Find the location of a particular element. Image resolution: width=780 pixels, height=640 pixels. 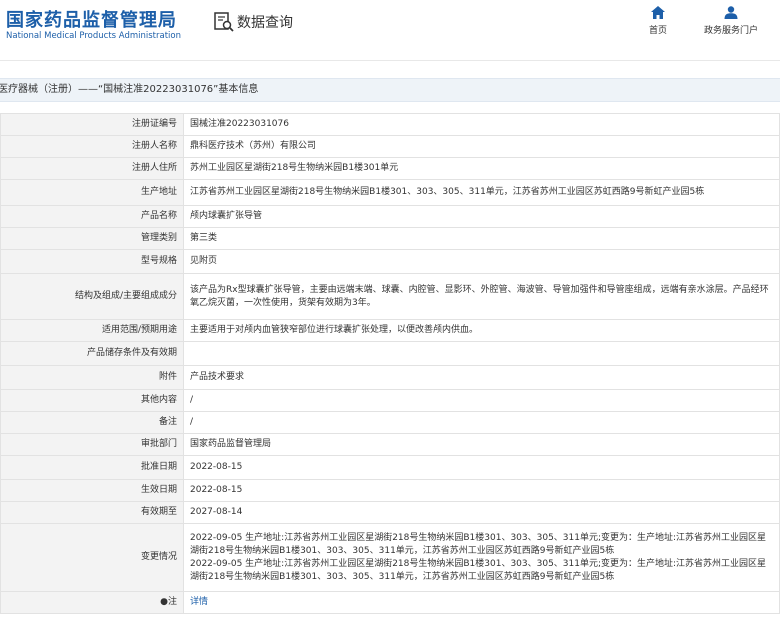

field-value: 国家药品监督管理局 is located at coordinates (481, 444).